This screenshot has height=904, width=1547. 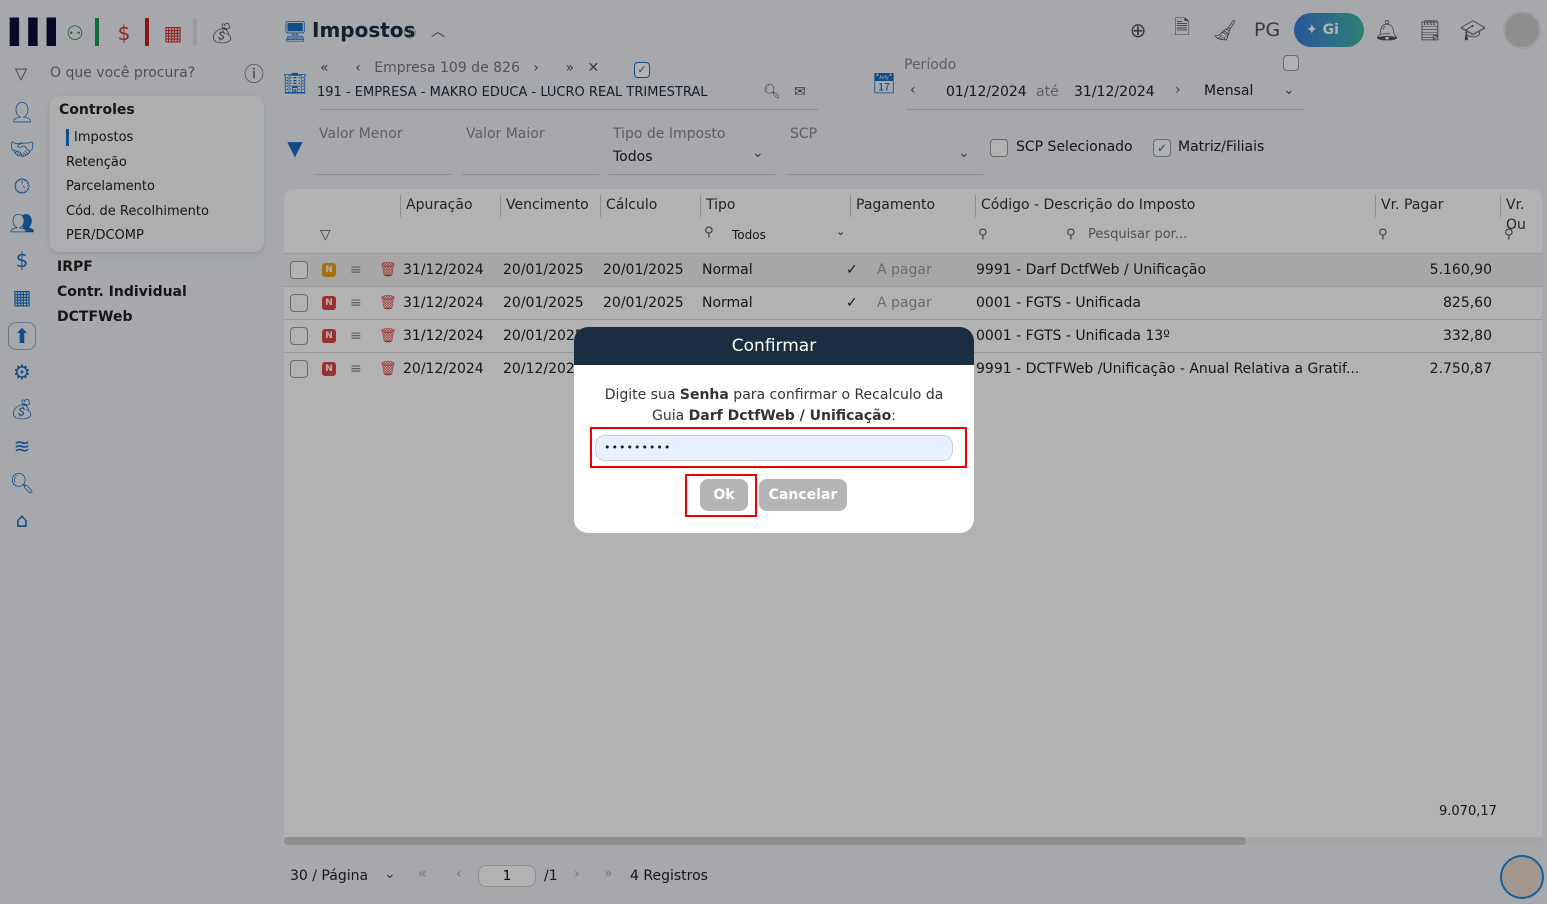 What do you see at coordinates (803, 495) in the screenshot?
I see `cancel-button: Cancelar` at bounding box center [803, 495].